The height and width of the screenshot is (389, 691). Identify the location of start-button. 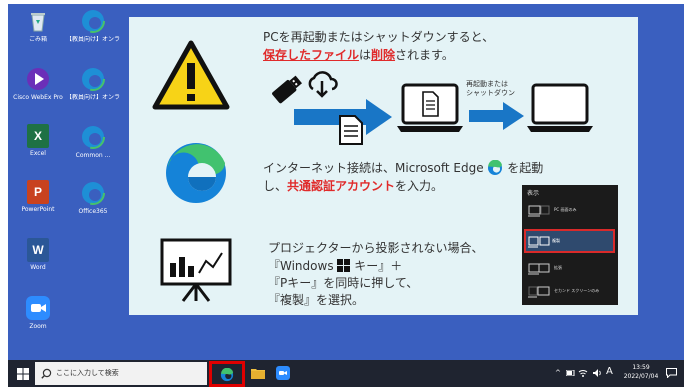
(23, 374).